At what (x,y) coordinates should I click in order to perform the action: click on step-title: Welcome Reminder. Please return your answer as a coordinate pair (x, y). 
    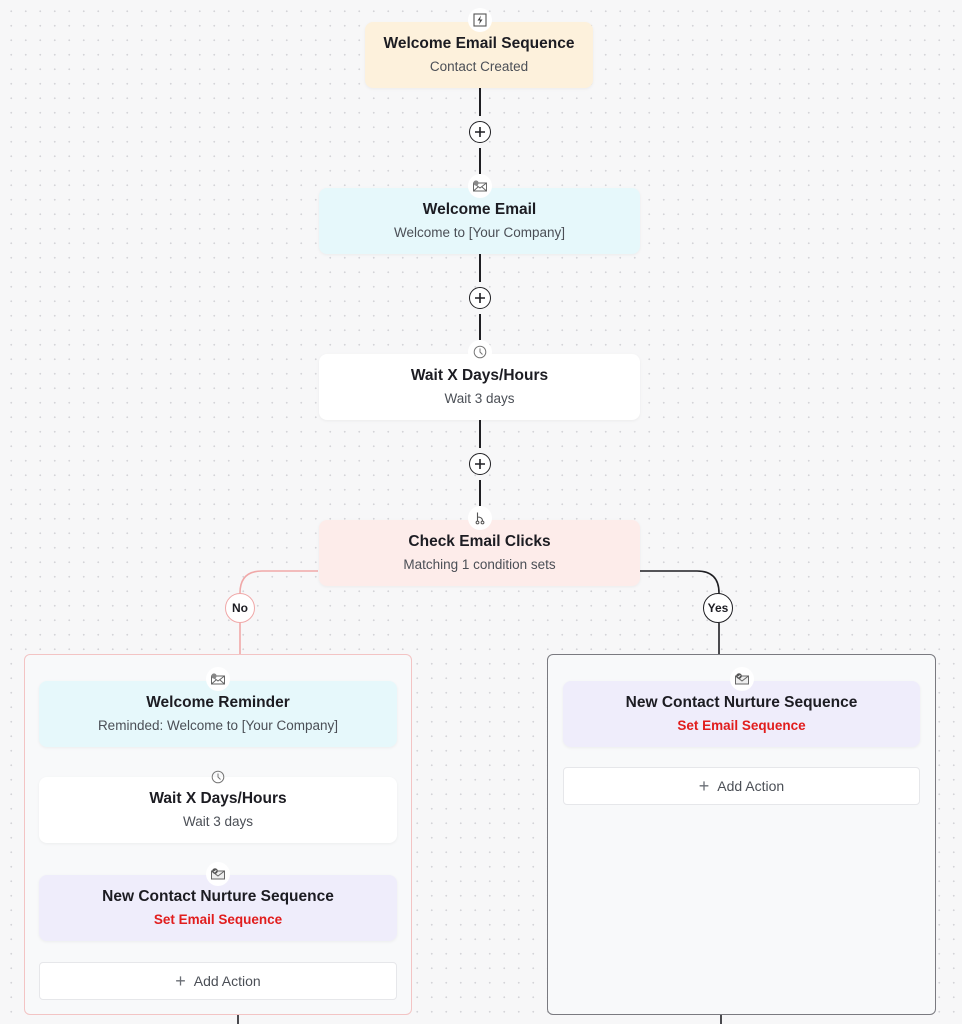
    Looking at the image, I should click on (218, 702).